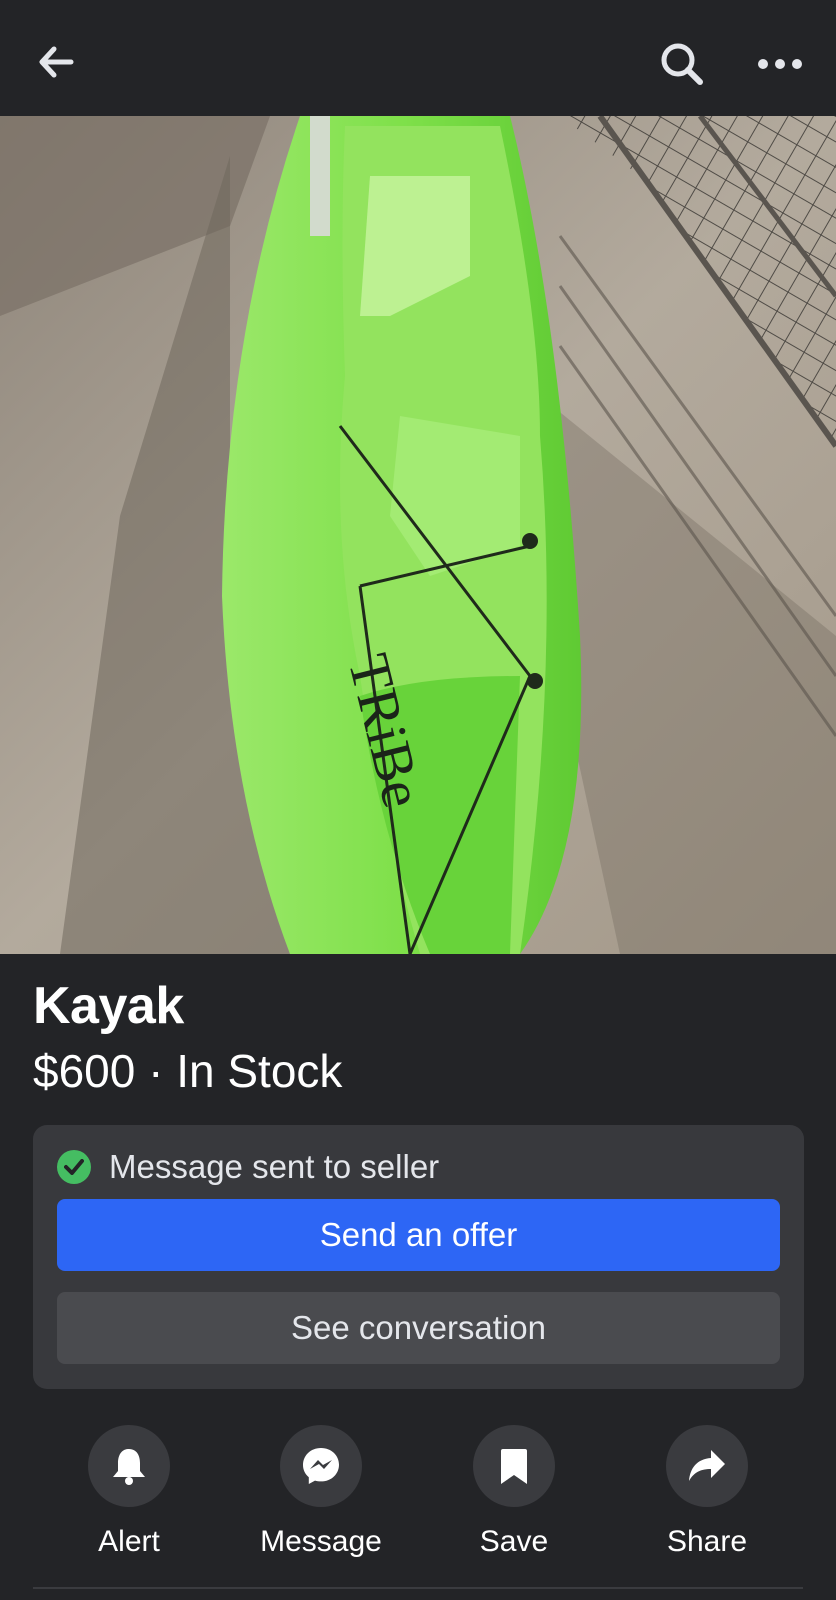 The image size is (836, 1600). I want to click on bell-icon, so click(129, 1466).